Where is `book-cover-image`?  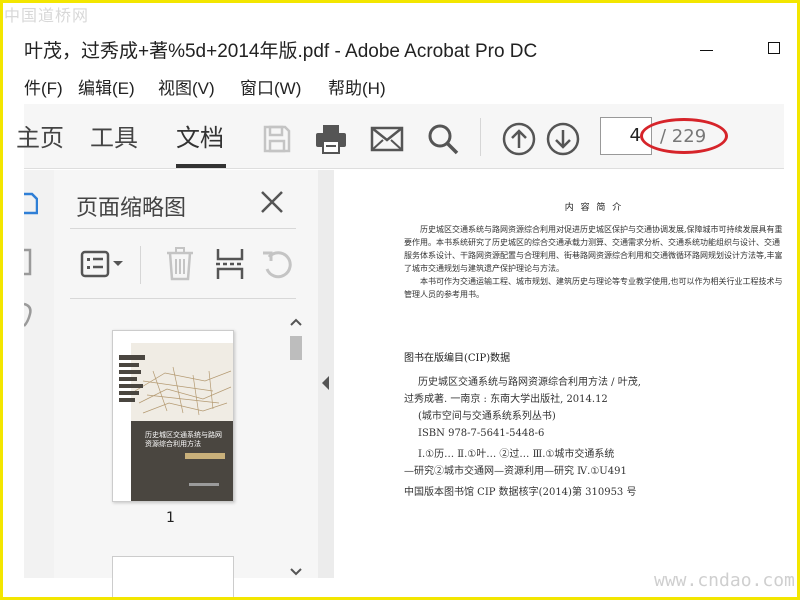 book-cover-image is located at coordinates (173, 416).